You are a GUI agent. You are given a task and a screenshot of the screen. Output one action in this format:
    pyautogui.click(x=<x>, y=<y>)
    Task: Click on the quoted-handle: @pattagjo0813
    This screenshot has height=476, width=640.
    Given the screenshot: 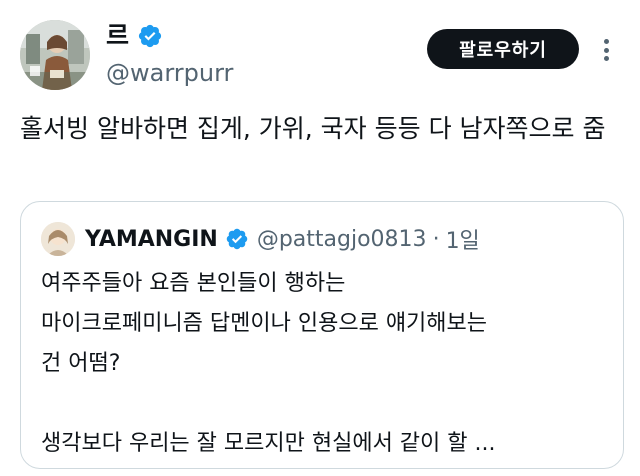 What is the action you would take?
    pyautogui.click(x=341, y=239)
    